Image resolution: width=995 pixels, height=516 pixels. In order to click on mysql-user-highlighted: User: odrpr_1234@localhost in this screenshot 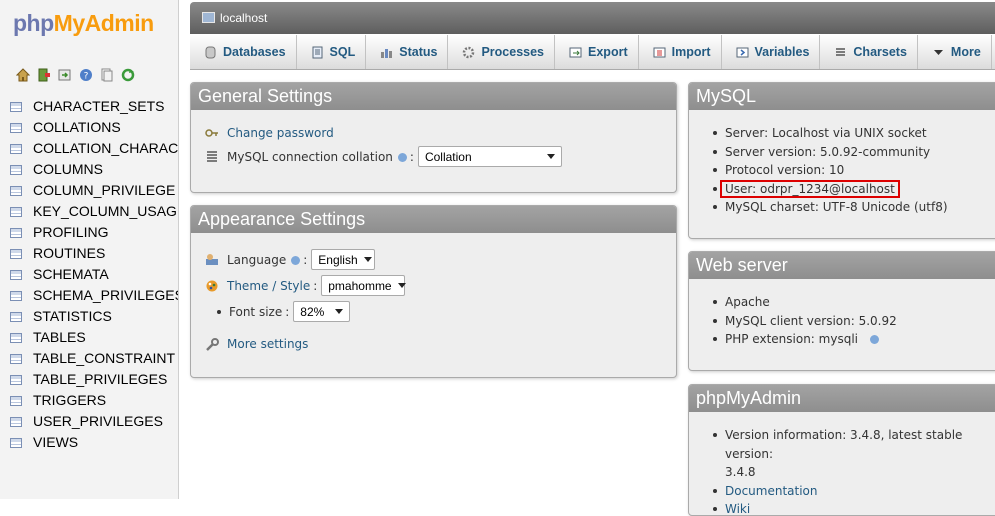, I will do `click(810, 188)`.